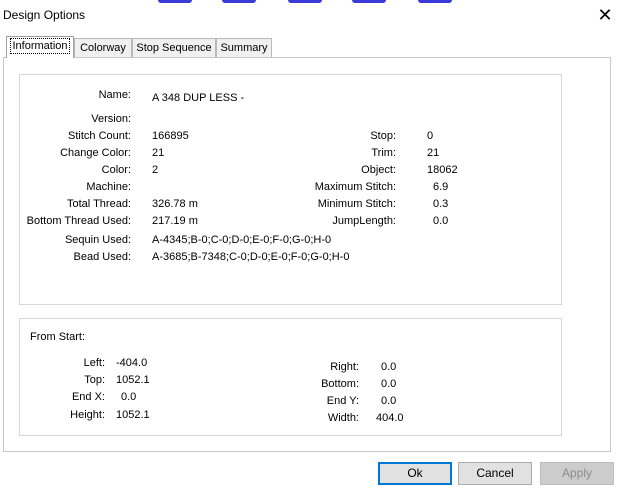 The width and height of the screenshot is (625, 491). I want to click on color-value: 2, so click(155, 170).